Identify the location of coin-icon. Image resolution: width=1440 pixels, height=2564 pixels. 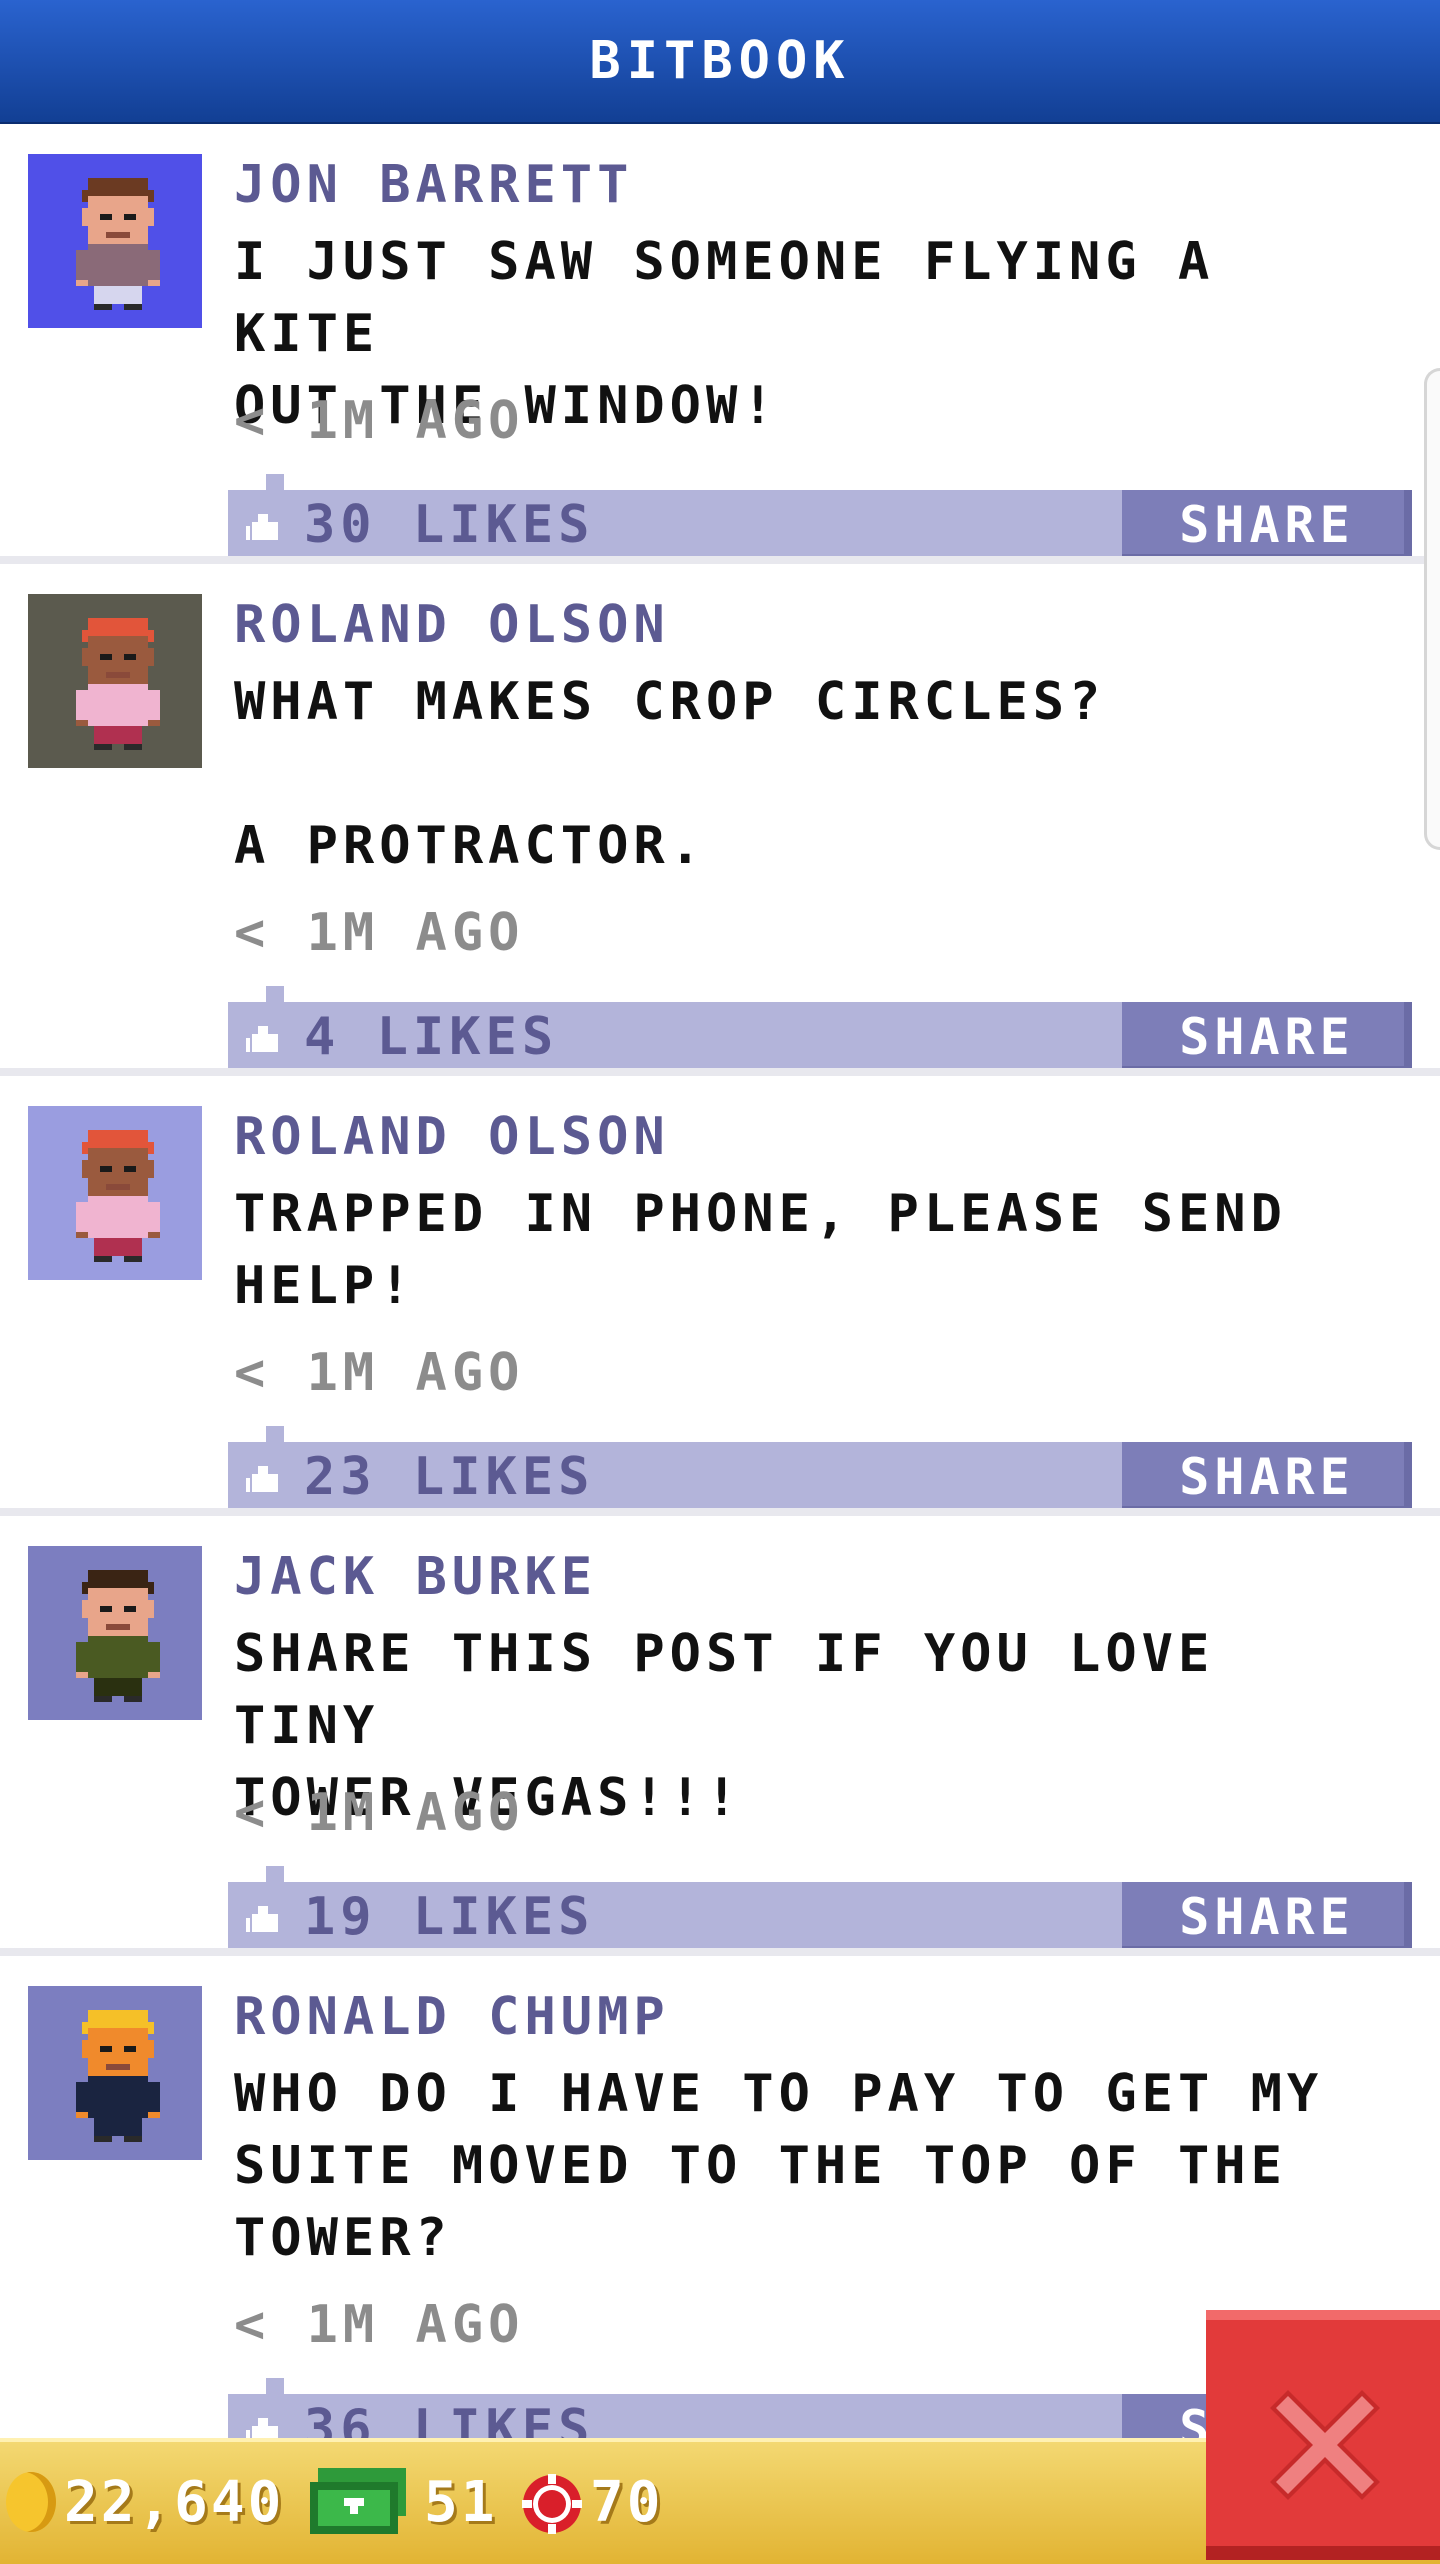
(31, 2502).